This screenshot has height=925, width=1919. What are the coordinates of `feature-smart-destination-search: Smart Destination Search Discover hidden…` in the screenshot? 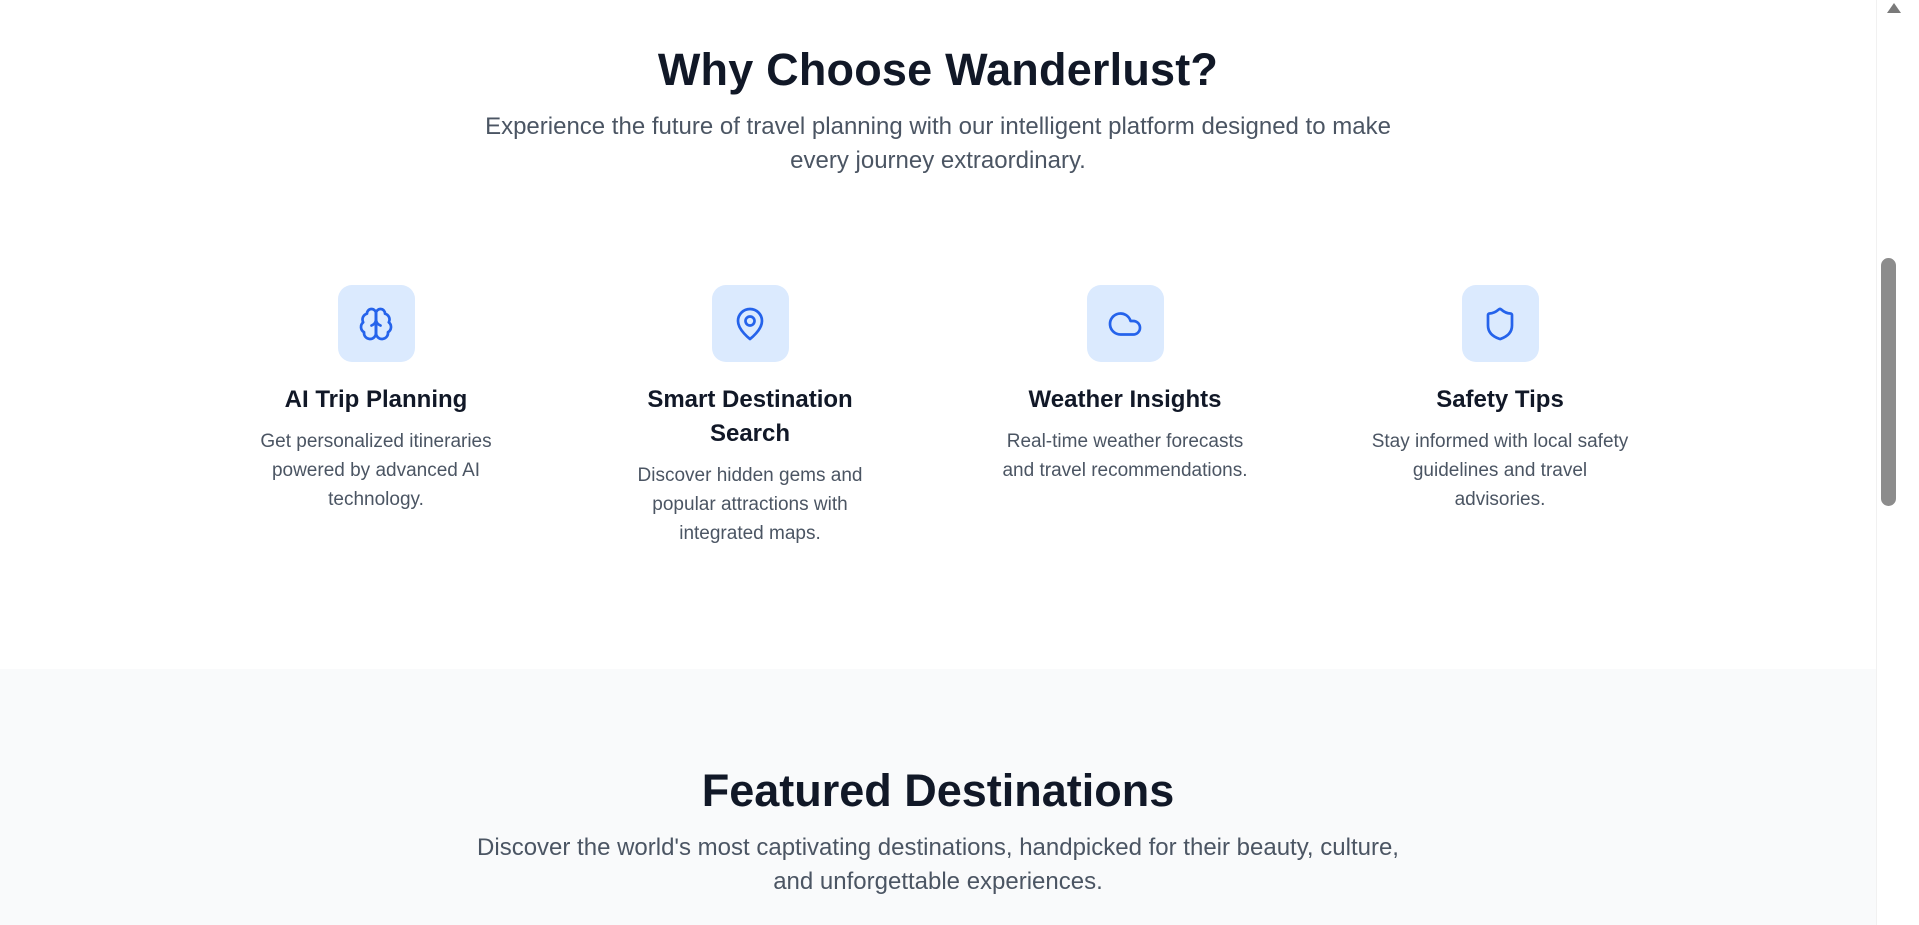 It's located at (750, 416).